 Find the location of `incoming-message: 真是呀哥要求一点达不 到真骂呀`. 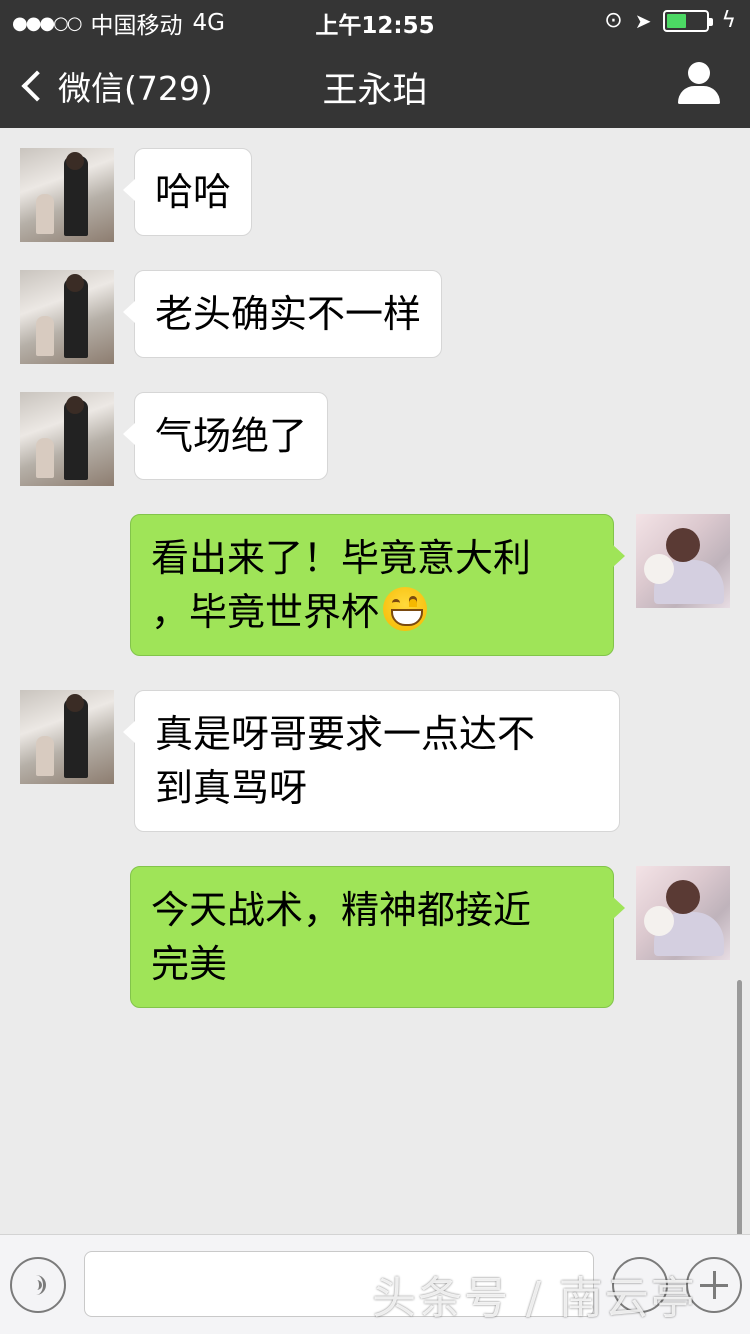

incoming-message: 真是呀哥要求一点达不 到真骂呀 is located at coordinates (371, 761).